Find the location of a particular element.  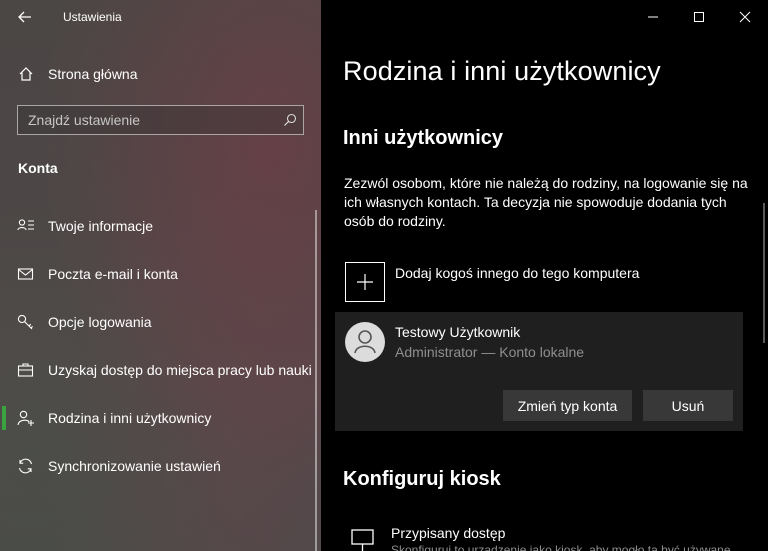

add-user-label: Dodaj kogoś innego do tego komputera is located at coordinates (517, 273).